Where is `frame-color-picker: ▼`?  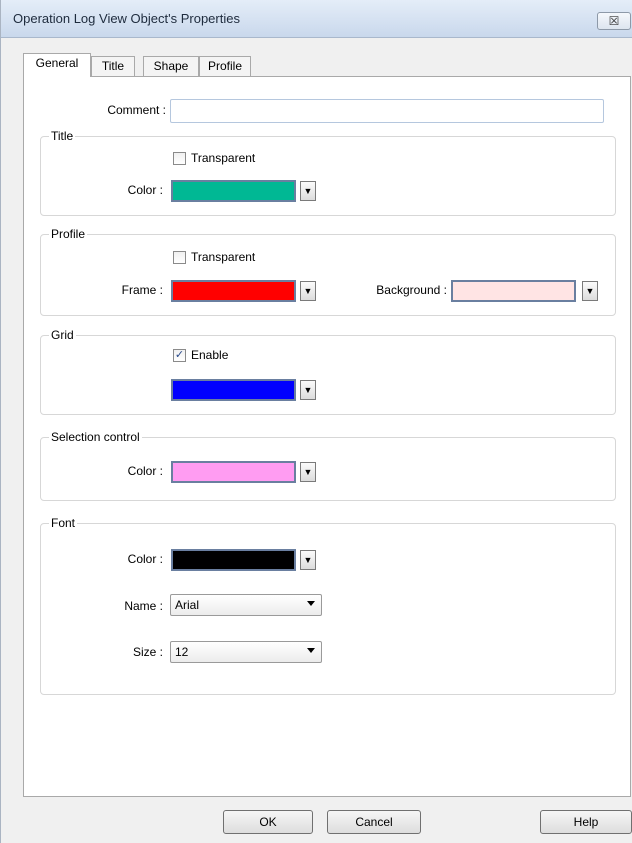
frame-color-picker: ▼ is located at coordinates (245, 291).